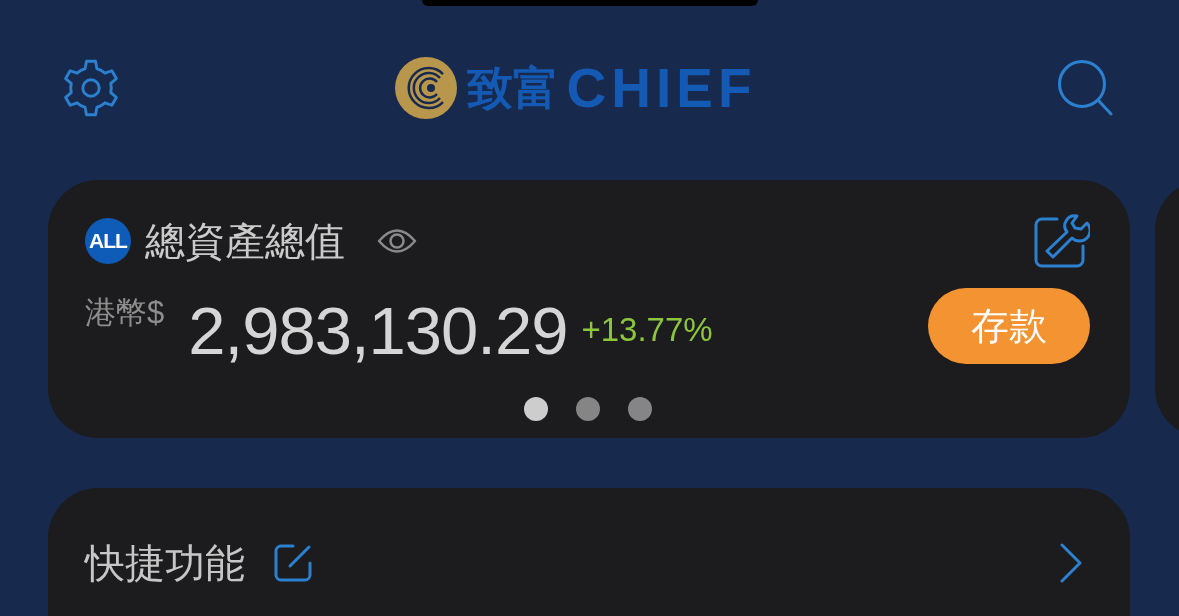 This screenshot has height=616, width=1179. I want to click on settings-icon, so click(91, 88).